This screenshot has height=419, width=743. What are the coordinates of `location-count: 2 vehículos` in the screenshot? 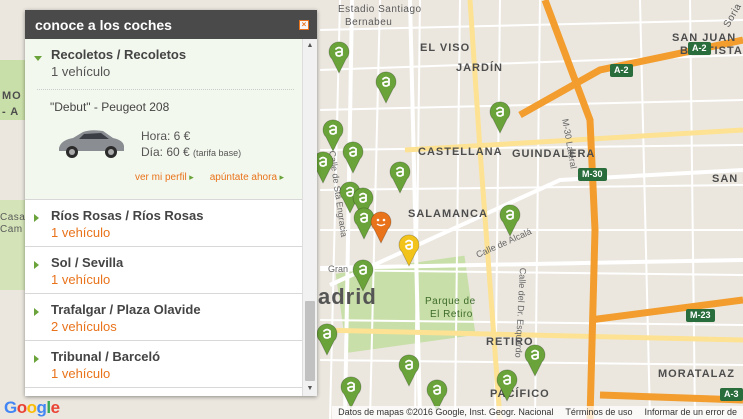 It's located at (84, 326).